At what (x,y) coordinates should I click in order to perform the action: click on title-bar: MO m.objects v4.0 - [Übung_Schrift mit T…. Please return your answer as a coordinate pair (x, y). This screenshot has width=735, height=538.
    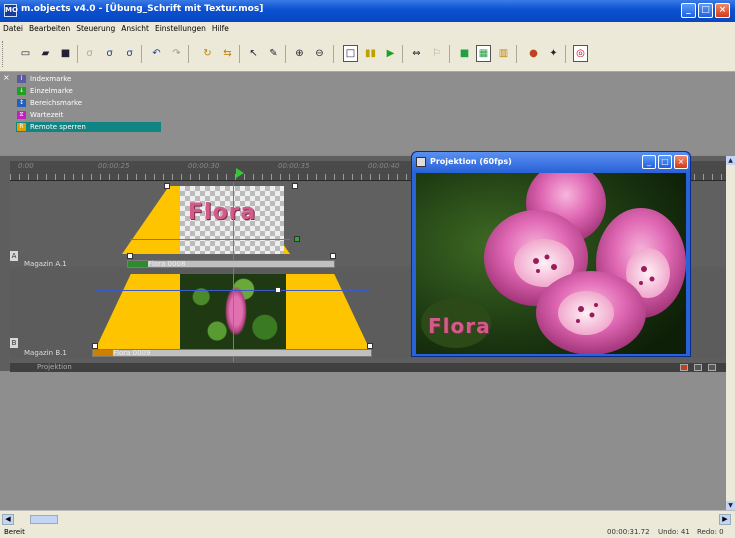
    Looking at the image, I should click on (367, 11).